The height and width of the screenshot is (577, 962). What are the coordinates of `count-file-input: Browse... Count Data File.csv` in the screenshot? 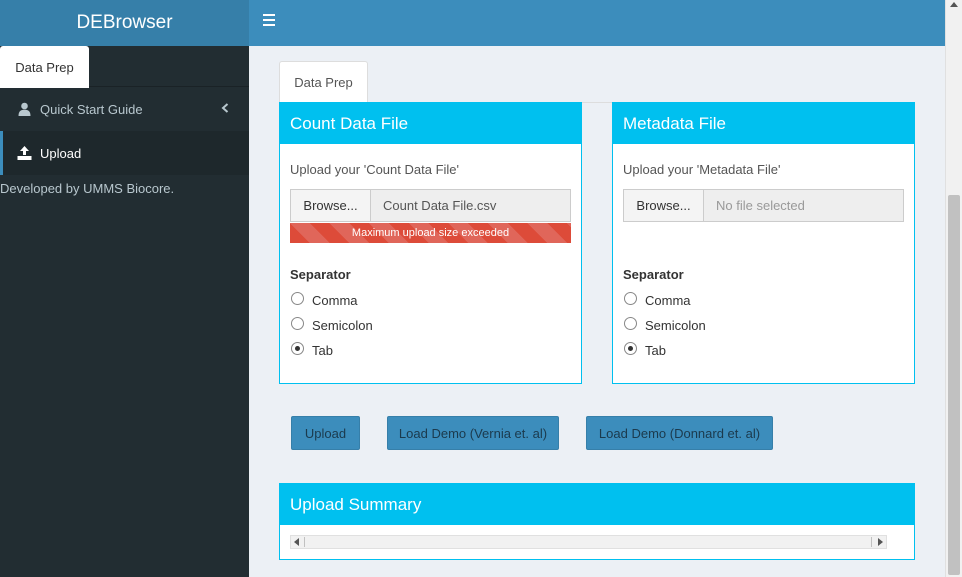 It's located at (430, 205).